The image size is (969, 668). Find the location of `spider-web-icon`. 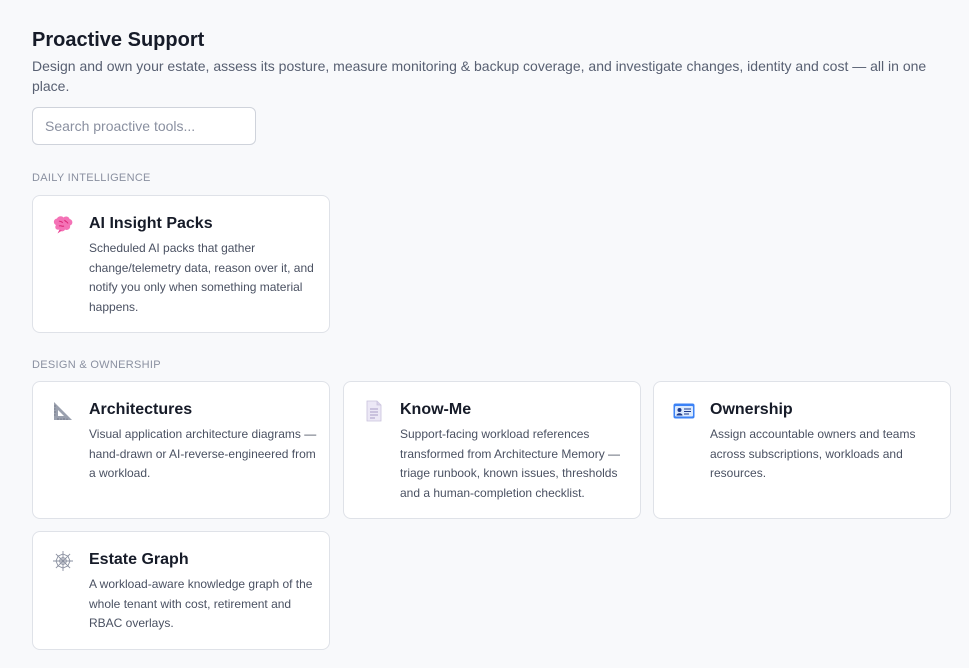

spider-web-icon is located at coordinates (63, 561).